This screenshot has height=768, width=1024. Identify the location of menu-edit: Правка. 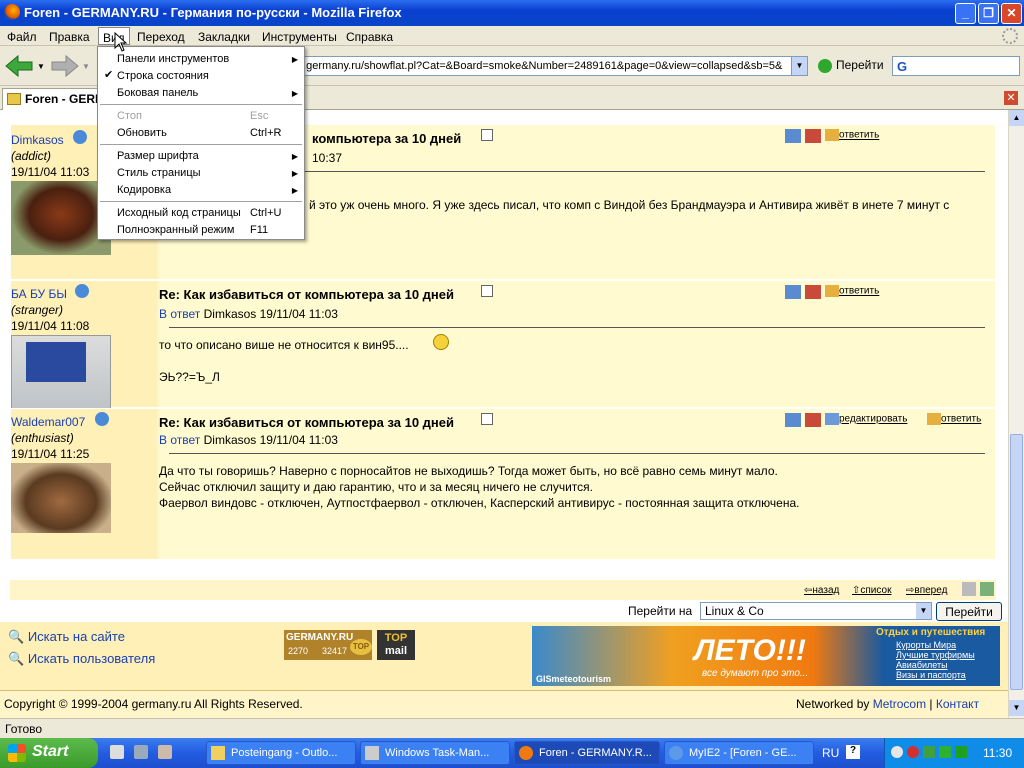
(69, 37).